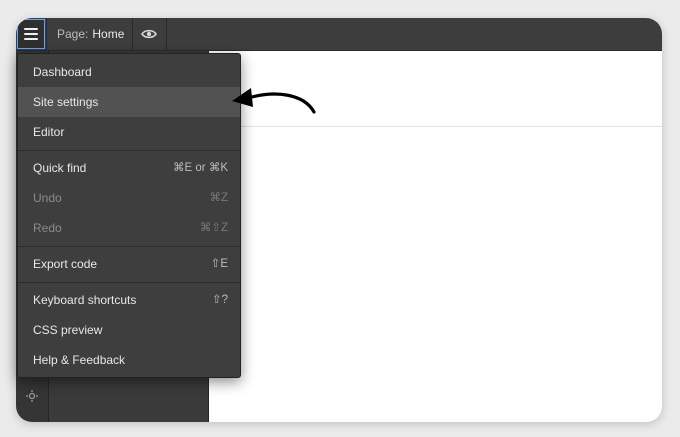 The image size is (680, 437). Describe the element at coordinates (200, 168) in the screenshot. I see `menu-item-shortcut: ⌘E or ⌘K` at that location.